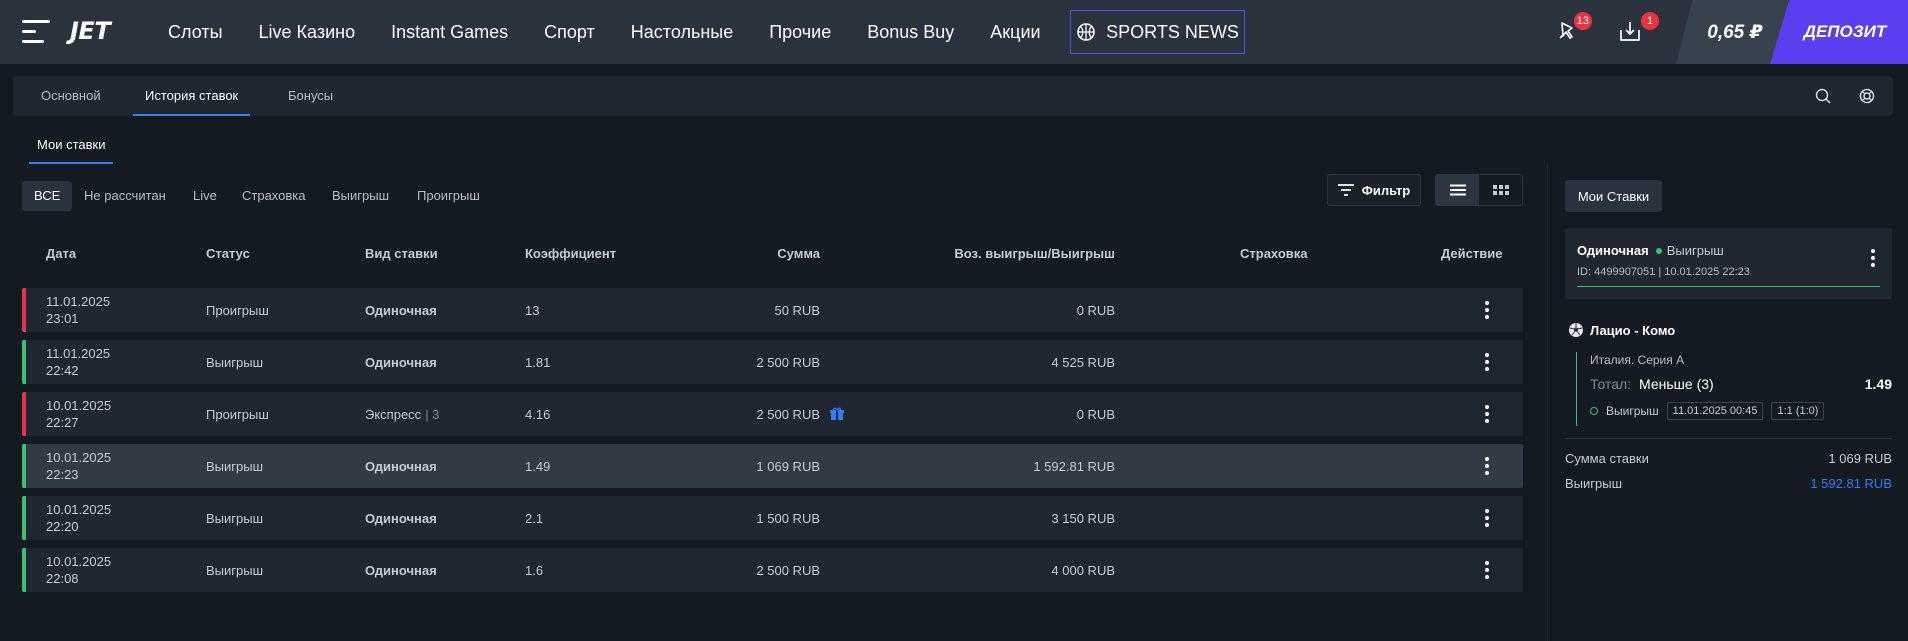 This screenshot has height=641, width=1908. What do you see at coordinates (788, 518) in the screenshot?
I see `row-sum: 1 500 RUB` at bounding box center [788, 518].